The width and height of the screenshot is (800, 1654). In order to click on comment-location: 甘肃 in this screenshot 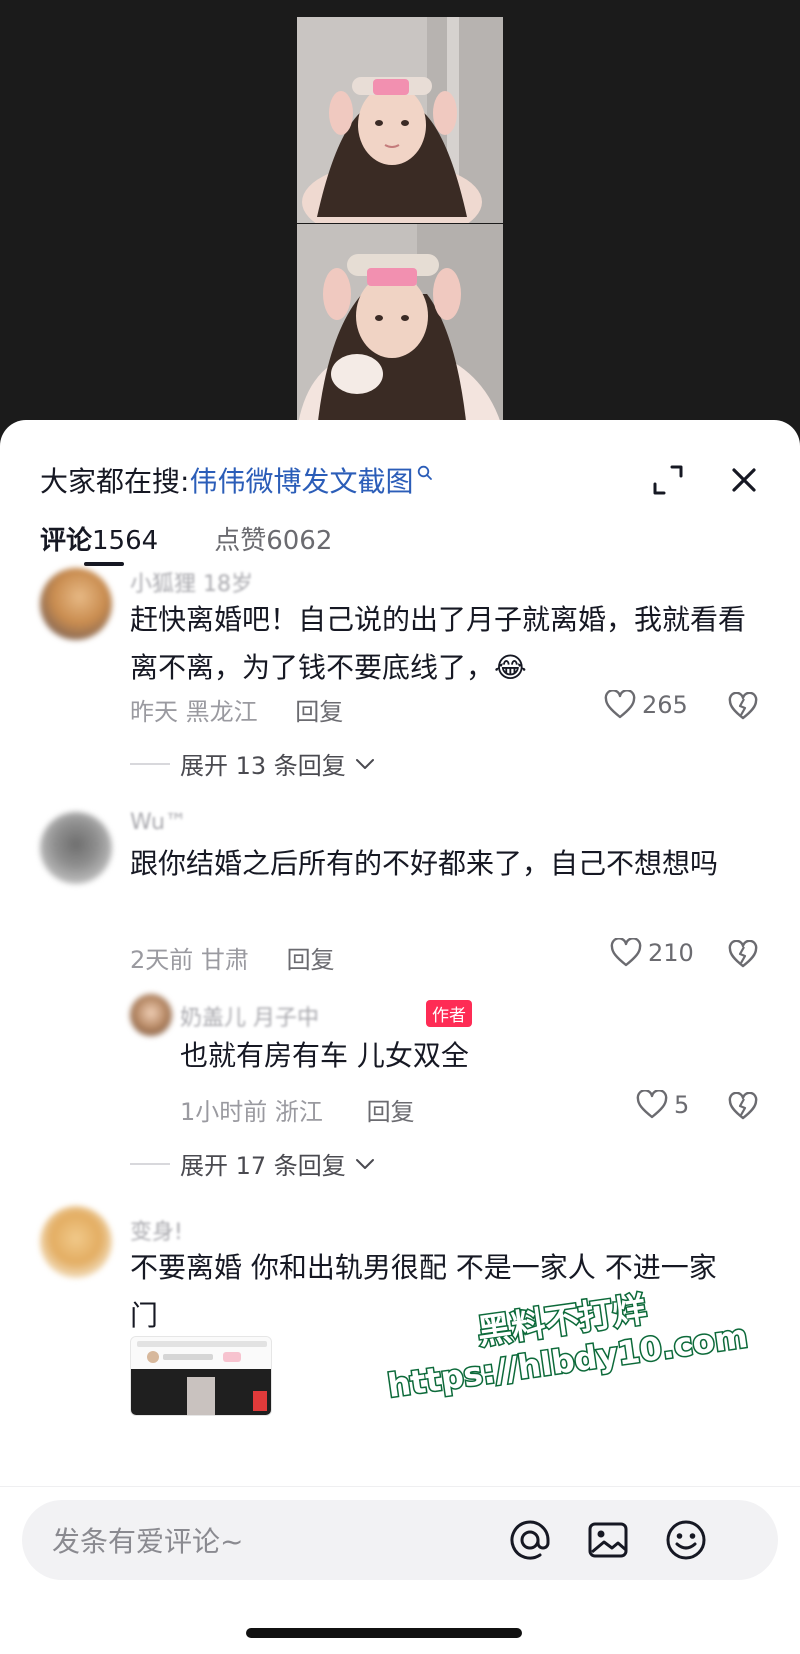, I will do `click(224, 960)`.